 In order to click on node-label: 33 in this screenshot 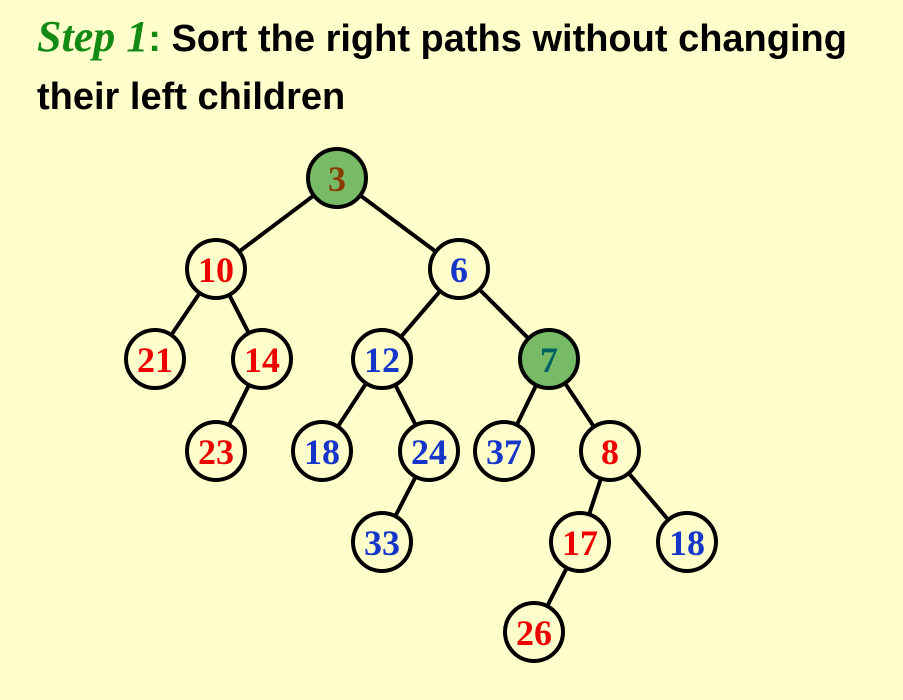, I will do `click(382, 543)`.